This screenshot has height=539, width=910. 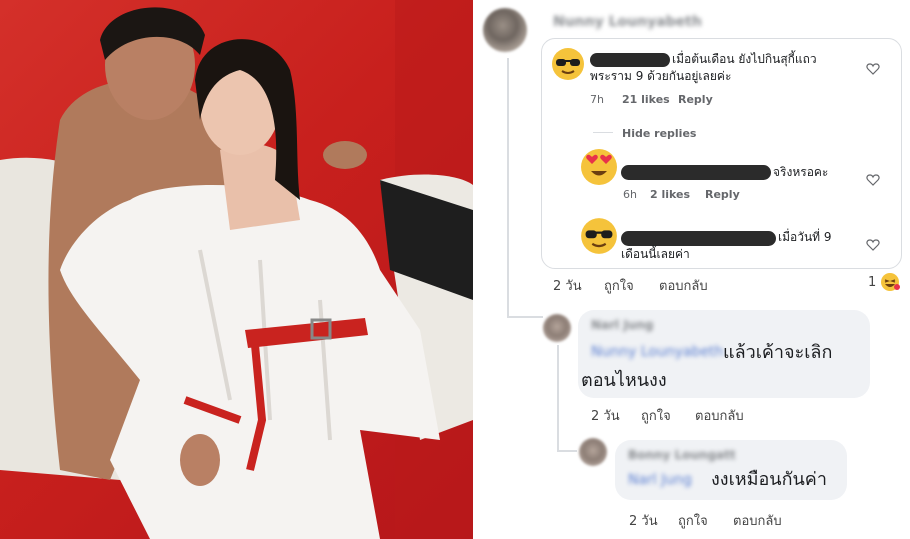 I want to click on heart-eyes-emoji-icon, so click(x=599, y=167).